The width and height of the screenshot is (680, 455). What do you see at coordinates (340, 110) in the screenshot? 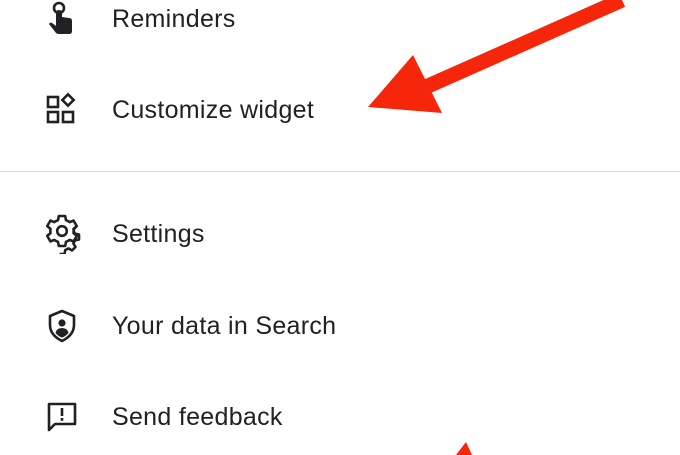
I see `menu-item-customize-widget: Customize widget` at bounding box center [340, 110].